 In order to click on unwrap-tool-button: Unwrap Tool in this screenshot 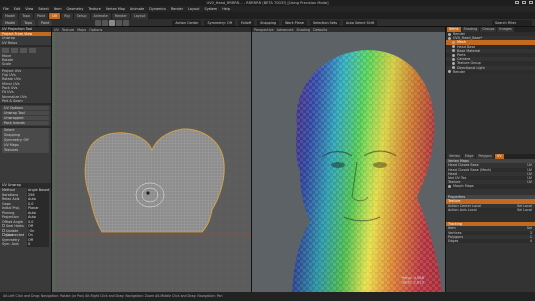, I will do `click(25, 113)`.